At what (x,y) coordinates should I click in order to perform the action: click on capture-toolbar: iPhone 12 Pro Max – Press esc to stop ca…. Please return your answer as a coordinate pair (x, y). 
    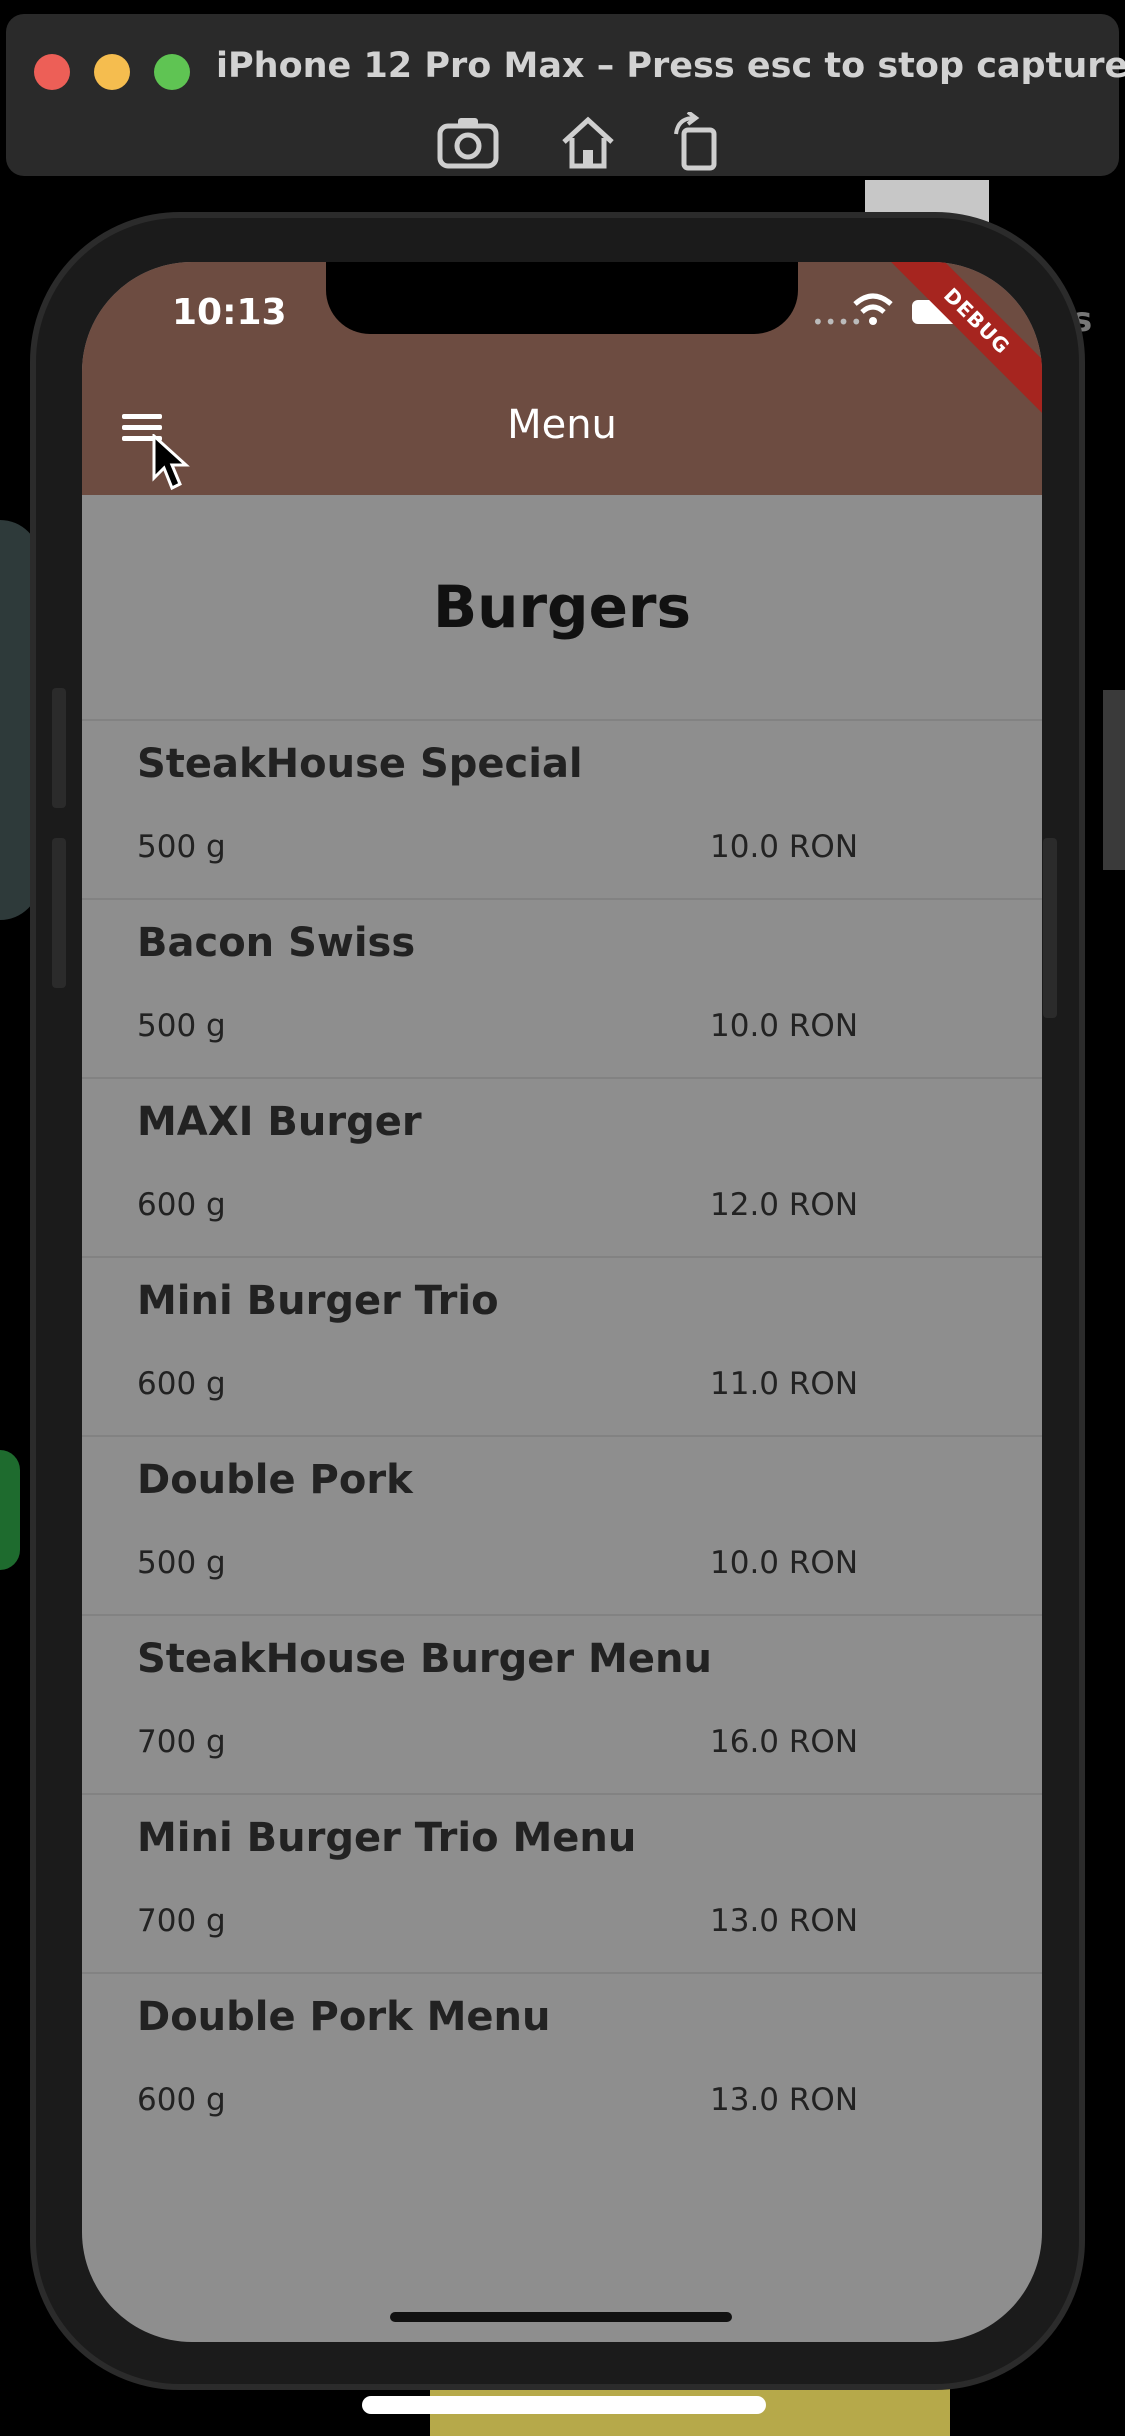
    Looking at the image, I should click on (565, 95).